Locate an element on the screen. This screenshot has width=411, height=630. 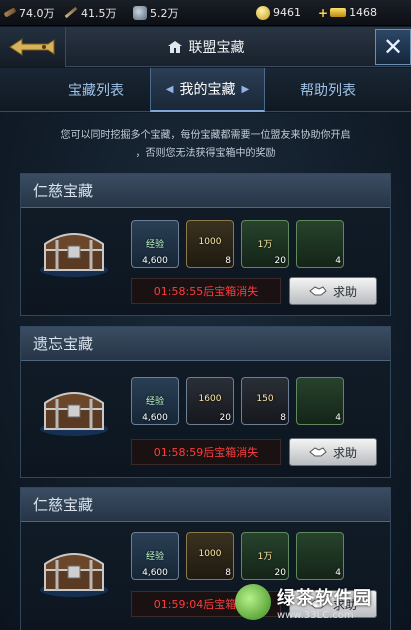
item-label: 150 is located at coordinates (265, 399).